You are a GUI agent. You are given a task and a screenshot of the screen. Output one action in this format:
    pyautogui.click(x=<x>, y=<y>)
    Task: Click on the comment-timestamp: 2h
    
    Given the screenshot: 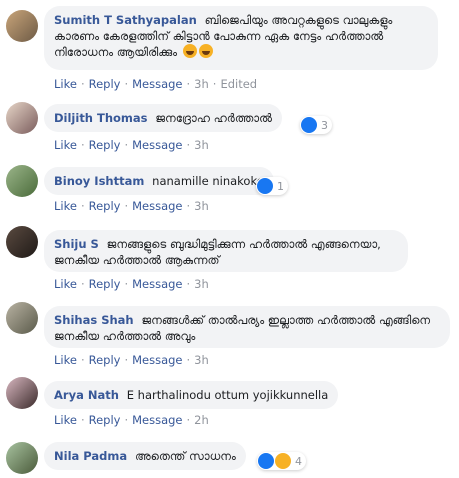 What is the action you would take?
    pyautogui.click(x=201, y=420)
    